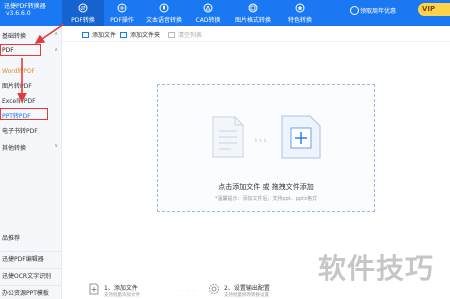  What do you see at coordinates (228, 137) in the screenshot?
I see `document-icon` at bounding box center [228, 137].